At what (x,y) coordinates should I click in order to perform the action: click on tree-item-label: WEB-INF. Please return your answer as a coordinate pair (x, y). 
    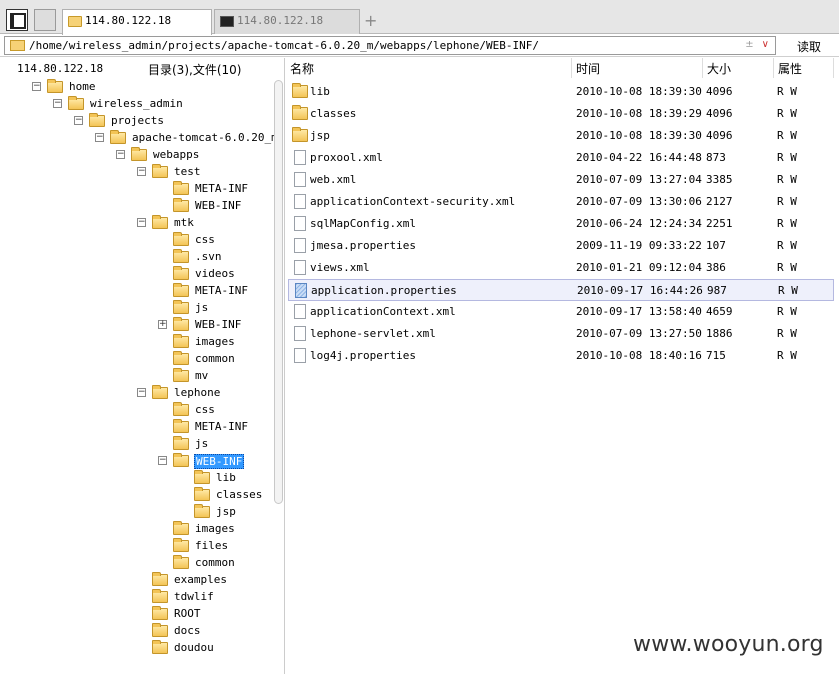
    Looking at the image, I should click on (219, 461).